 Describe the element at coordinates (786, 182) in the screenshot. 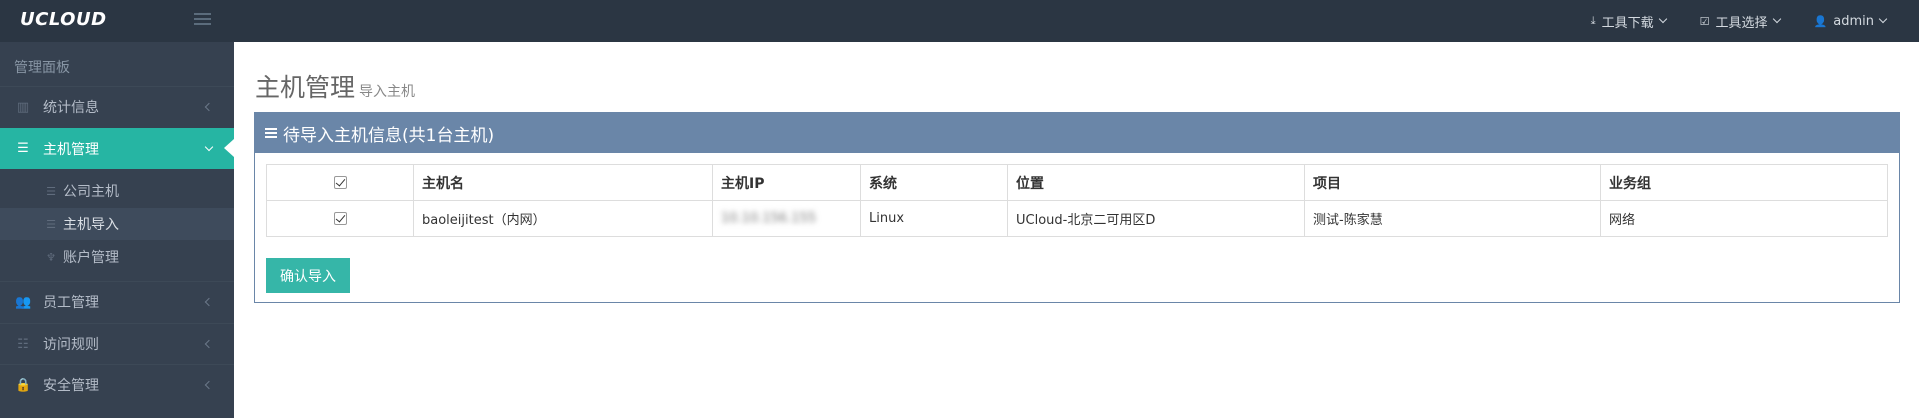

I see `column-header-ip: 主机IP` at that location.